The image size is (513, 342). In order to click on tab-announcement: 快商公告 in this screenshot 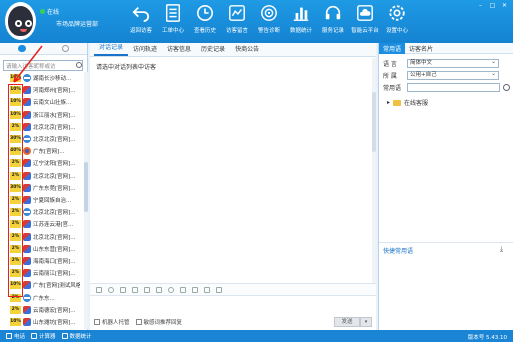, I will do `click(247, 50)`.